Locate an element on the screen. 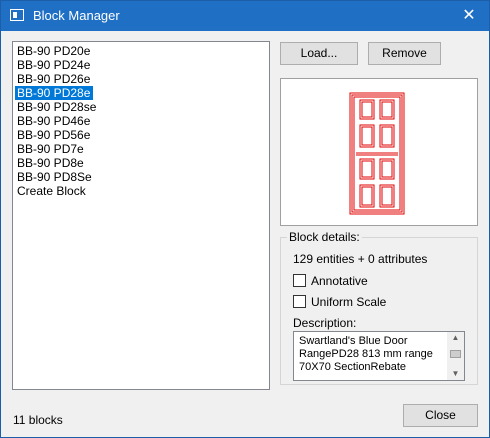 The height and width of the screenshot is (438, 490). block-list-item: BB-90 PD7e is located at coordinates (141, 149).